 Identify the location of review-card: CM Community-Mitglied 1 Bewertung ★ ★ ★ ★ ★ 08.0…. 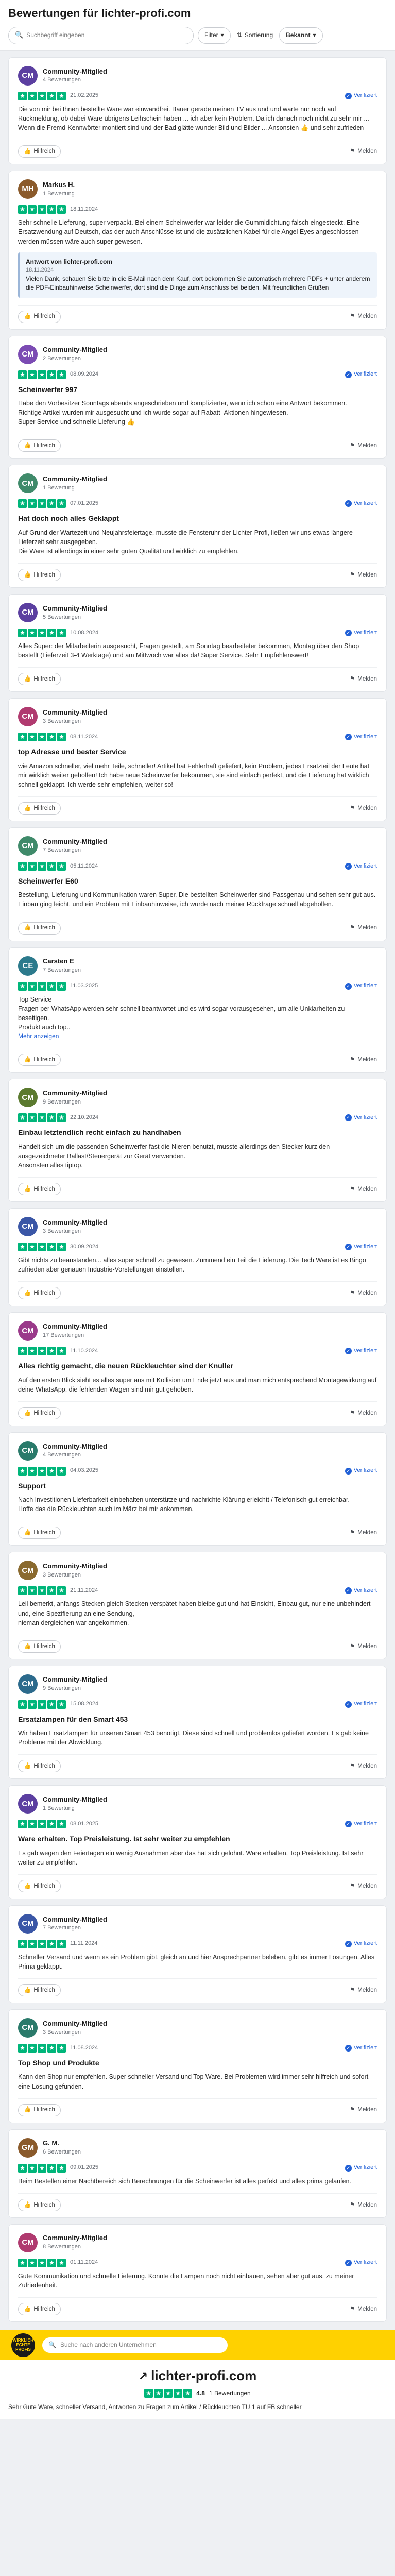
(198, 1842).